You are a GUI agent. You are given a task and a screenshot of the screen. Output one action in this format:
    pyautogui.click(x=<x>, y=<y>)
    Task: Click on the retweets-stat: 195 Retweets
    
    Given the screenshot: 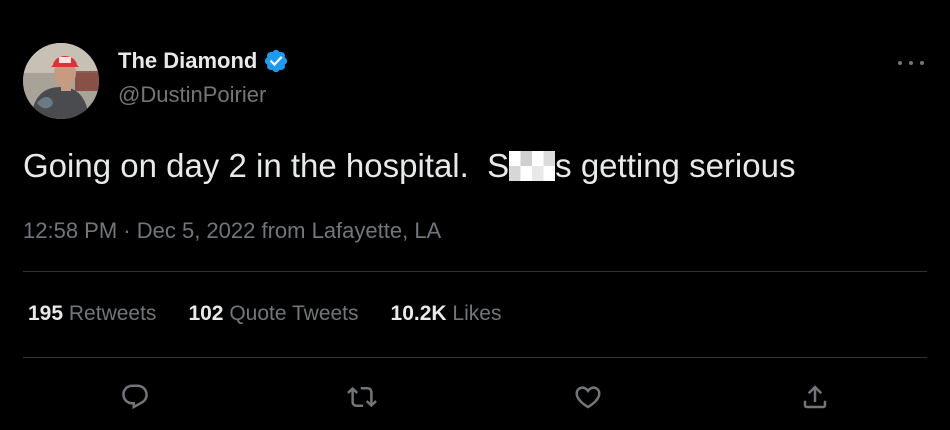 What is the action you would take?
    pyautogui.click(x=92, y=314)
    